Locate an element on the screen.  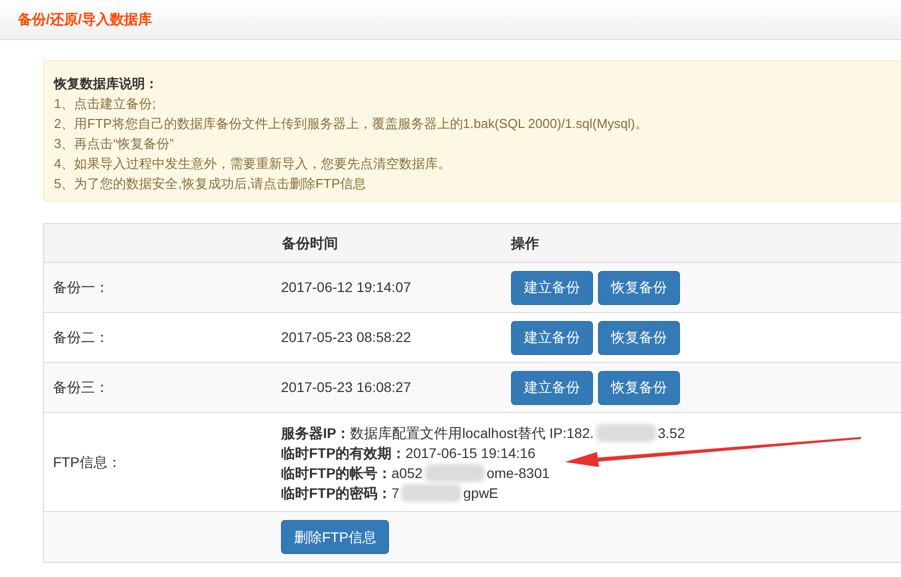
row-label: 备份三： is located at coordinates (81, 387).